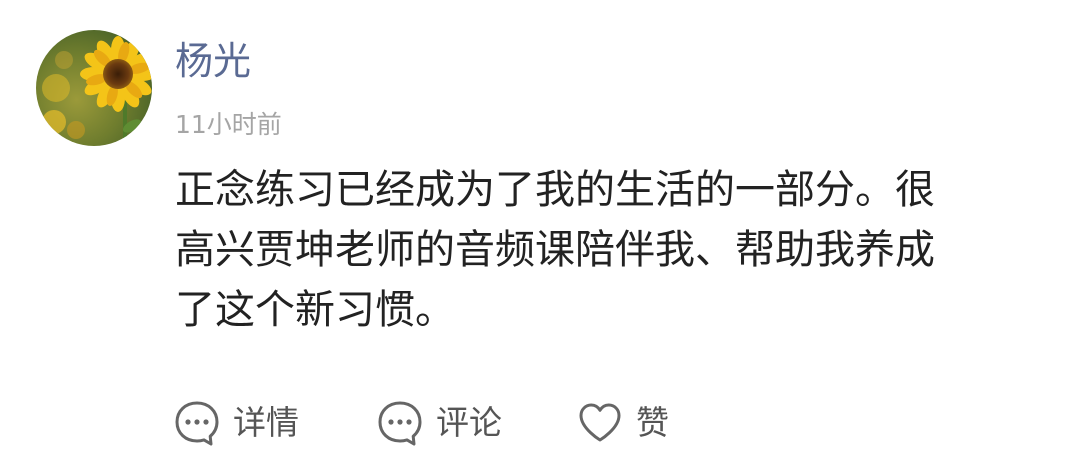 Image resolution: width=1065 pixels, height=465 pixels. Describe the element at coordinates (652, 422) in the screenshot. I see `like-label: 赞` at that location.